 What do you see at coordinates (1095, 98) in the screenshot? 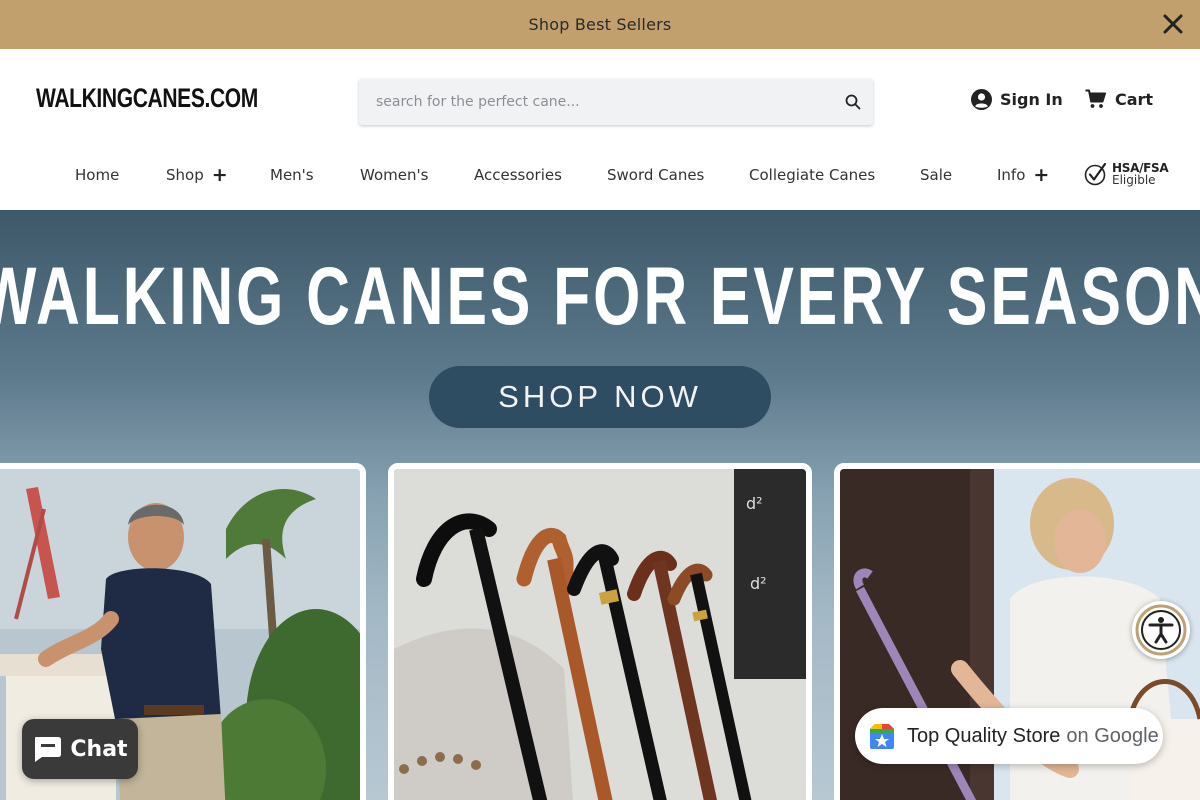
I see `cart-icon` at bounding box center [1095, 98].